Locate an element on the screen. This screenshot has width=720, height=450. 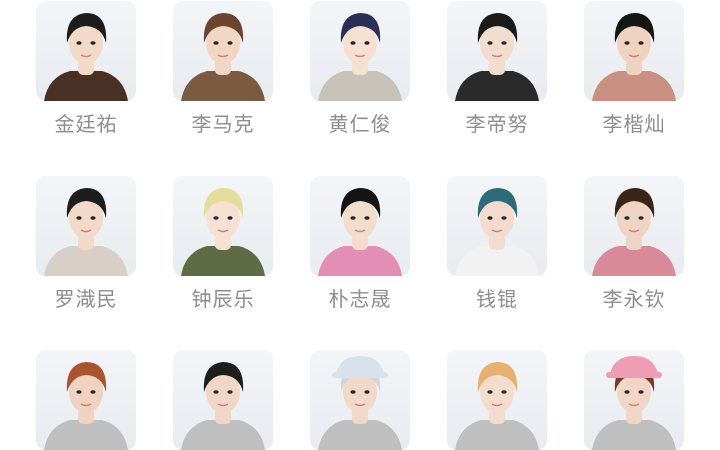
member-card: 李永钦 is located at coordinates (635, 244).